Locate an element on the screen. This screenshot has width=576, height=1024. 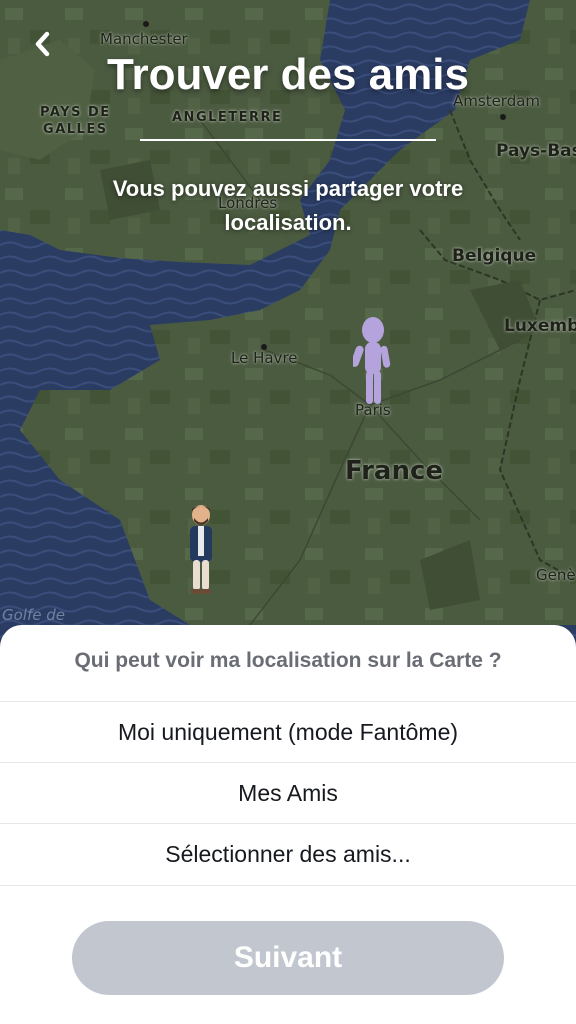
map-label-luxembourg: Luxemb is located at coordinates (540, 326).